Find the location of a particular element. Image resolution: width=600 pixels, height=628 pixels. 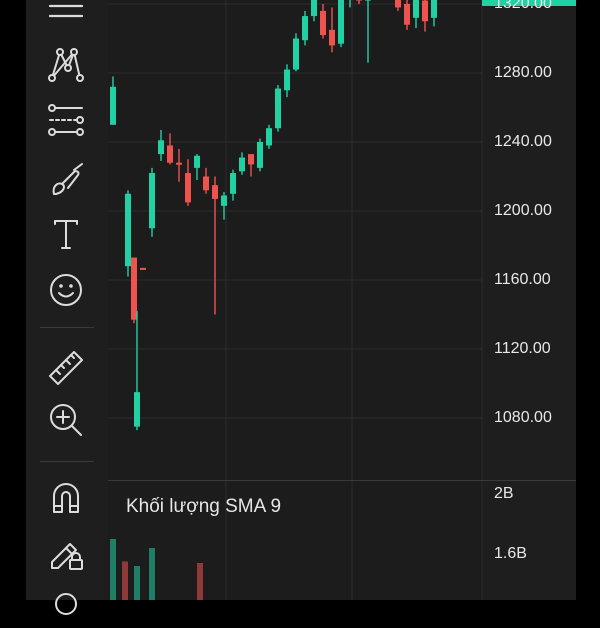

tool-pattern is located at coordinates (66, 64).